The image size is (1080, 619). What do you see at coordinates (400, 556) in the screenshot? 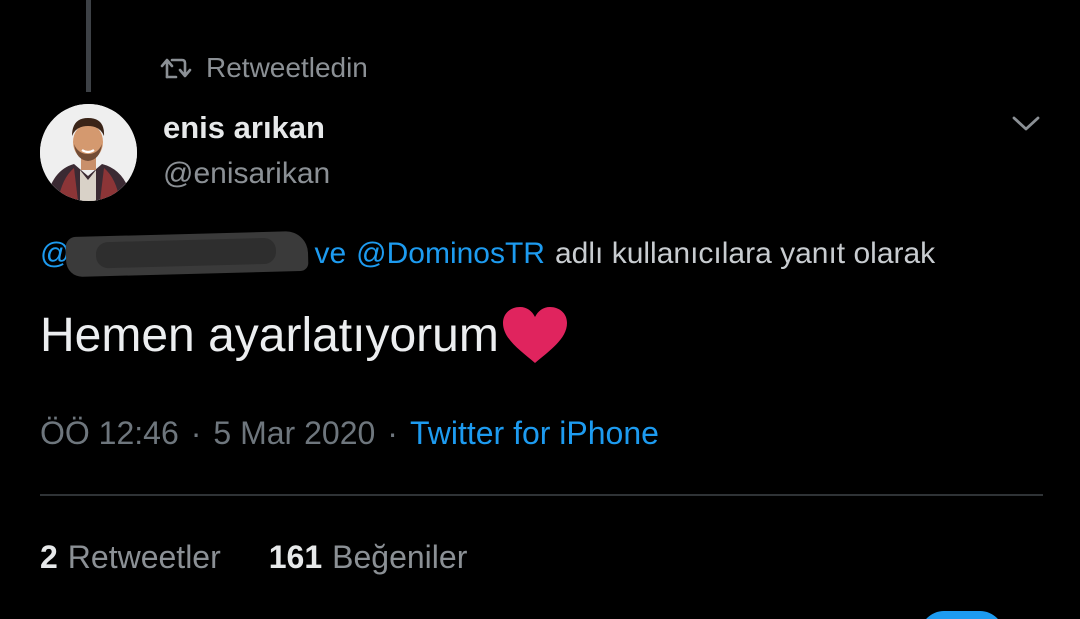
I see `likes-label: Beğeniler` at bounding box center [400, 556].